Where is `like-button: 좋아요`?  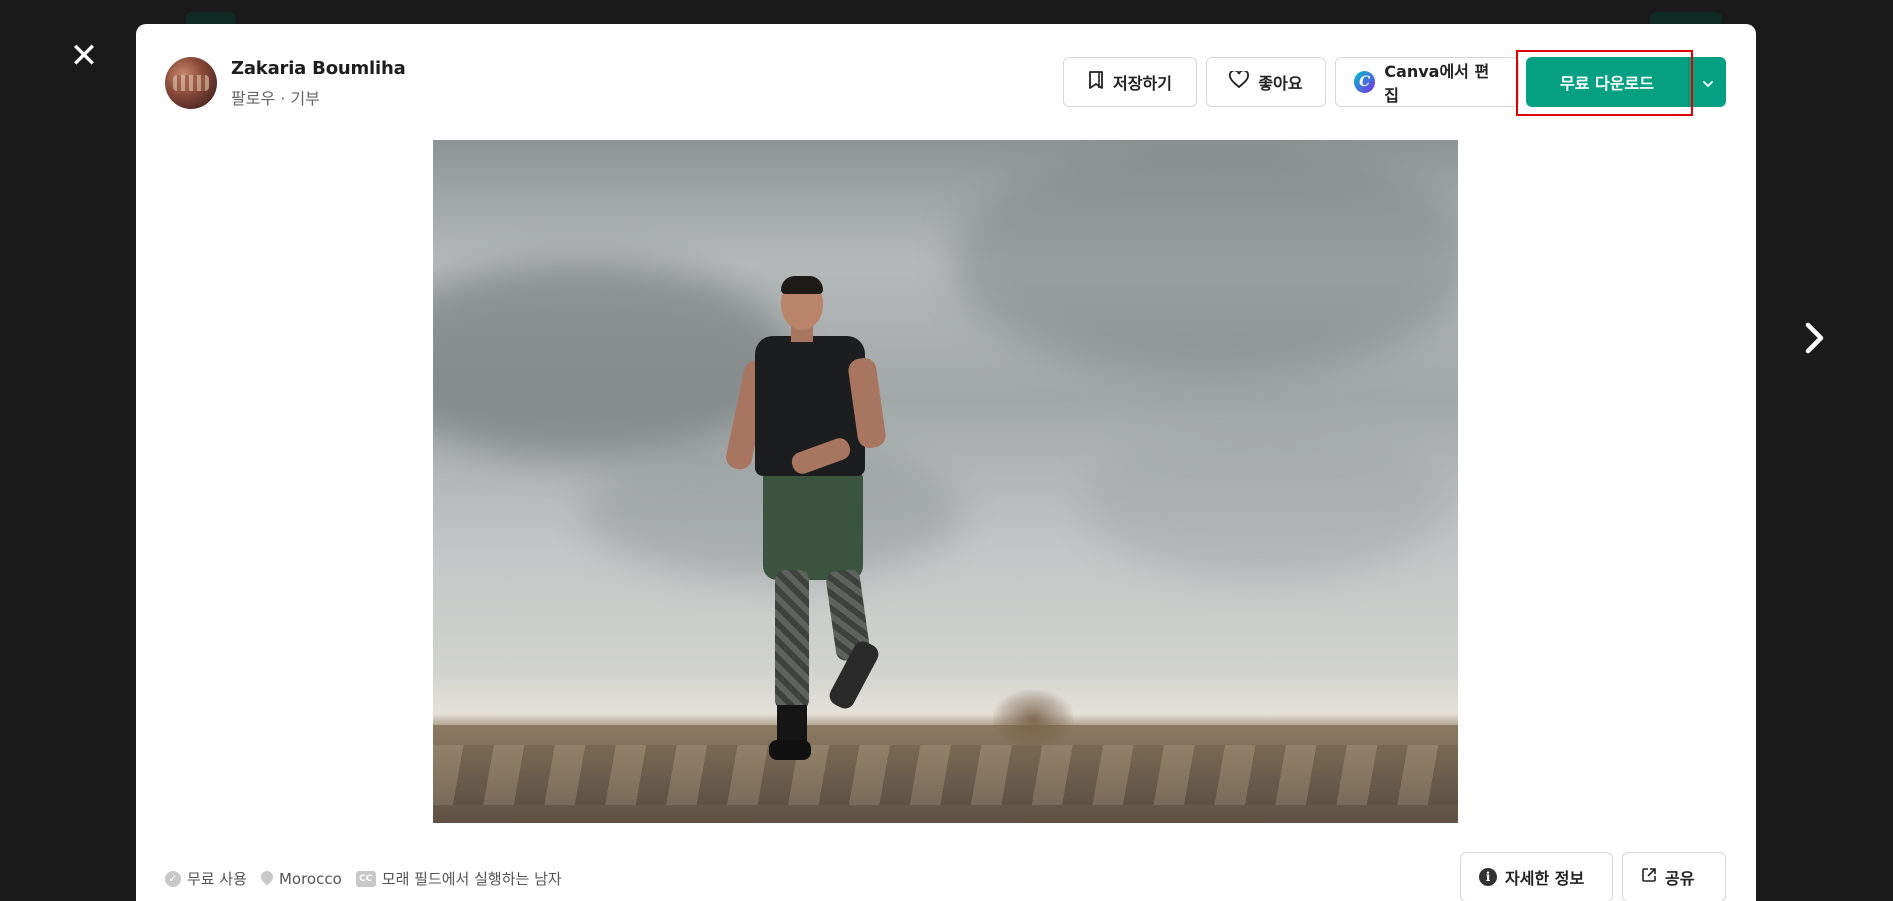
like-button: 좋아요 is located at coordinates (1266, 82).